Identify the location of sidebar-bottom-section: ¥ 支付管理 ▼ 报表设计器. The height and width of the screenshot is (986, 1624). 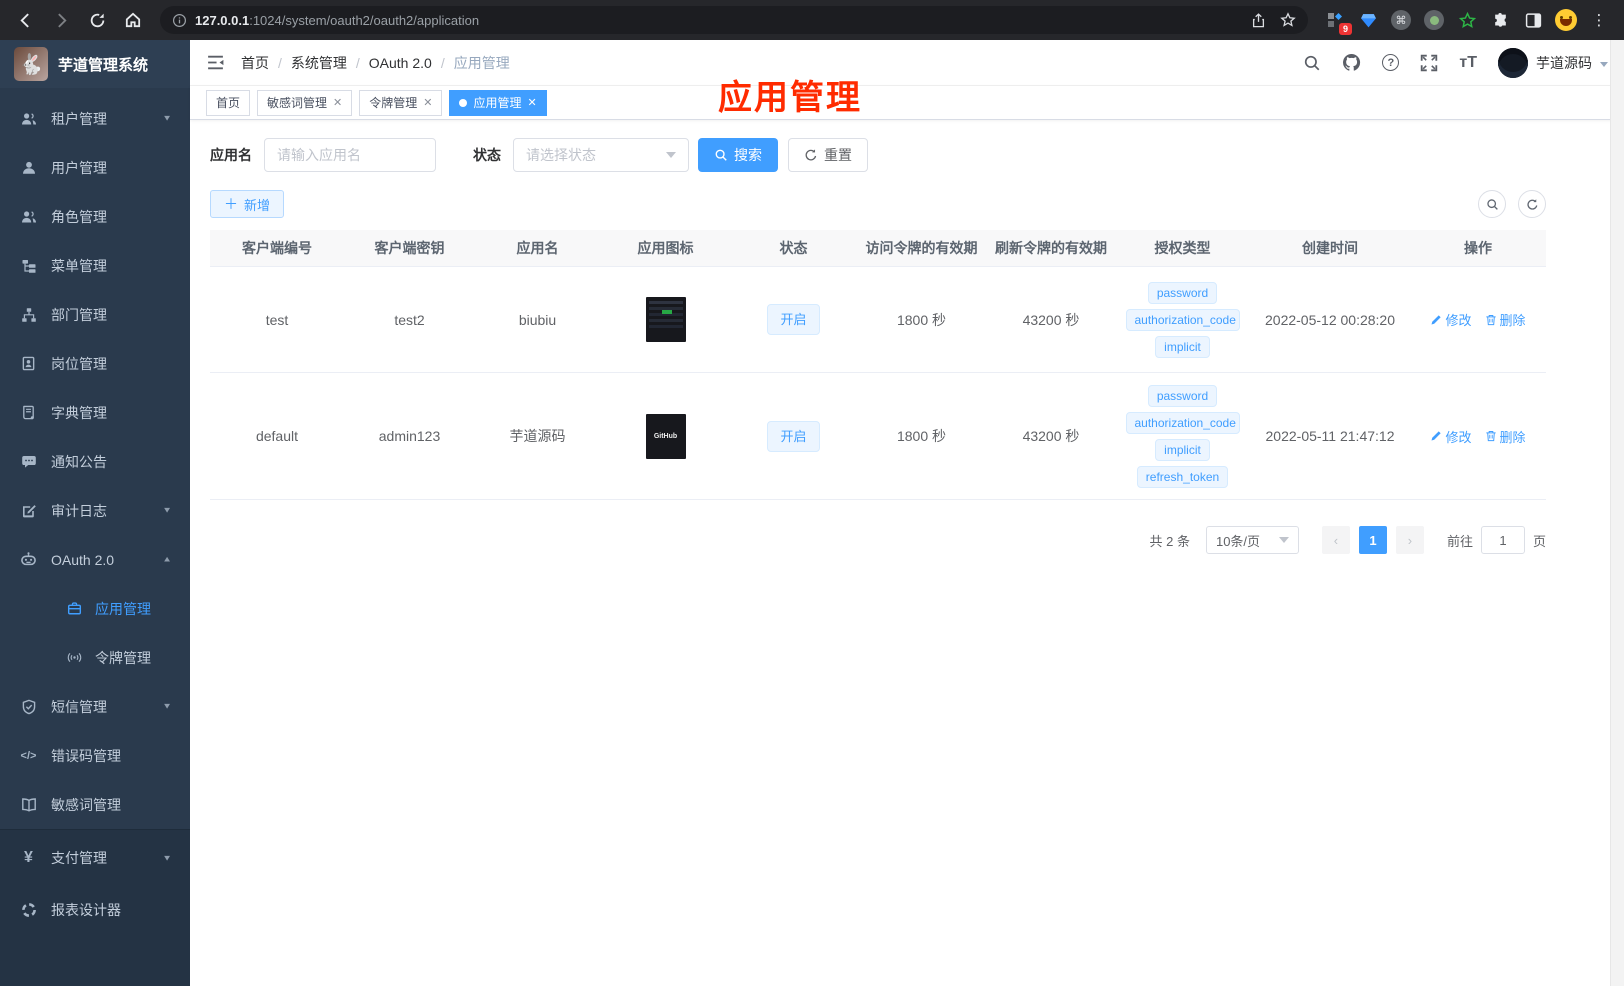
(95, 907).